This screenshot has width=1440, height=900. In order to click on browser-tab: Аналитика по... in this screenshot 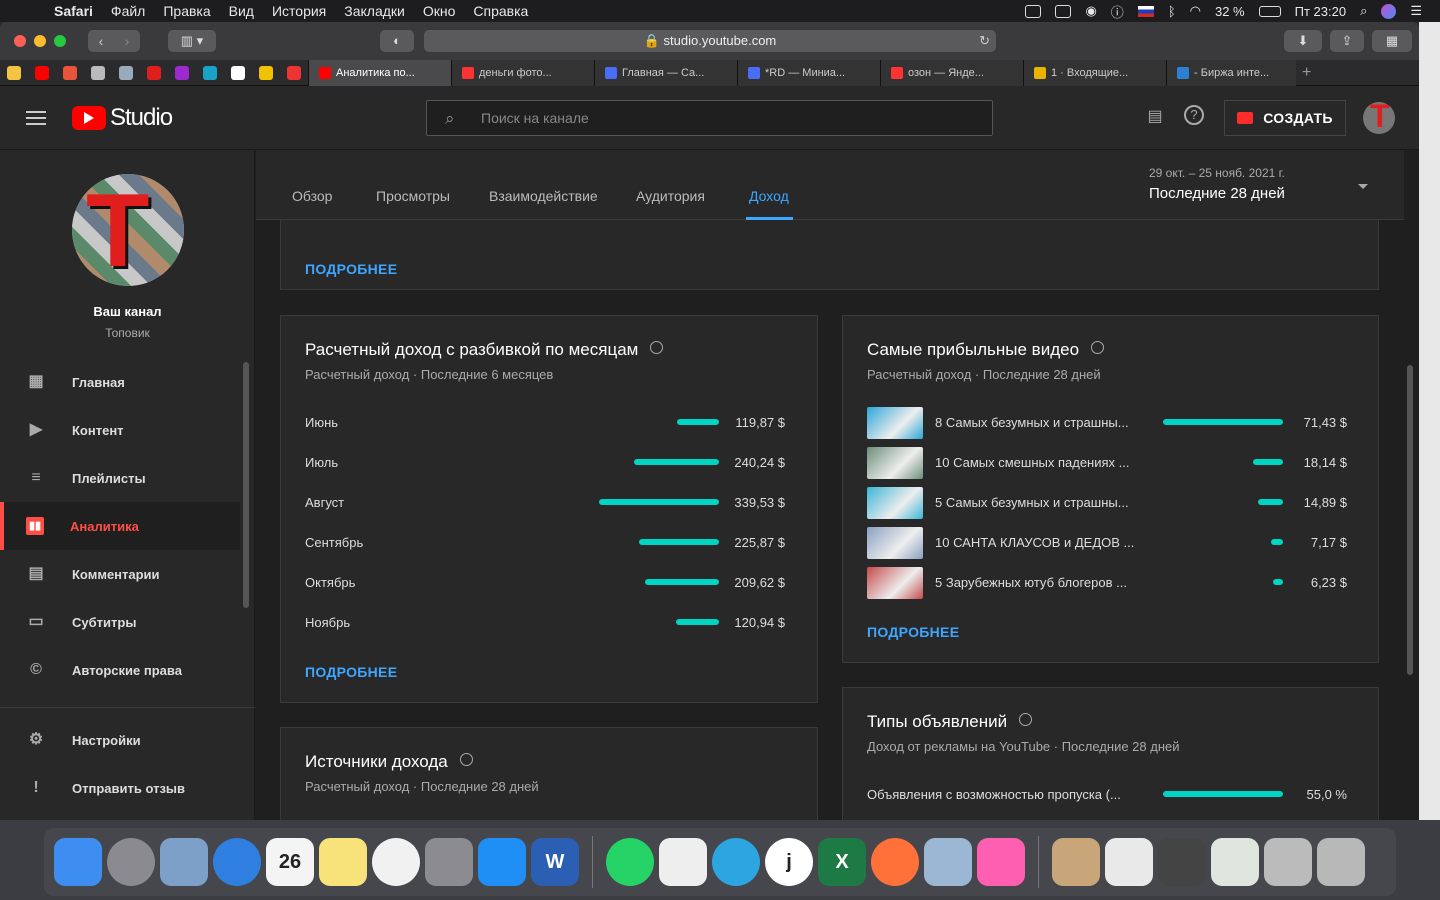, I will do `click(379, 72)`.